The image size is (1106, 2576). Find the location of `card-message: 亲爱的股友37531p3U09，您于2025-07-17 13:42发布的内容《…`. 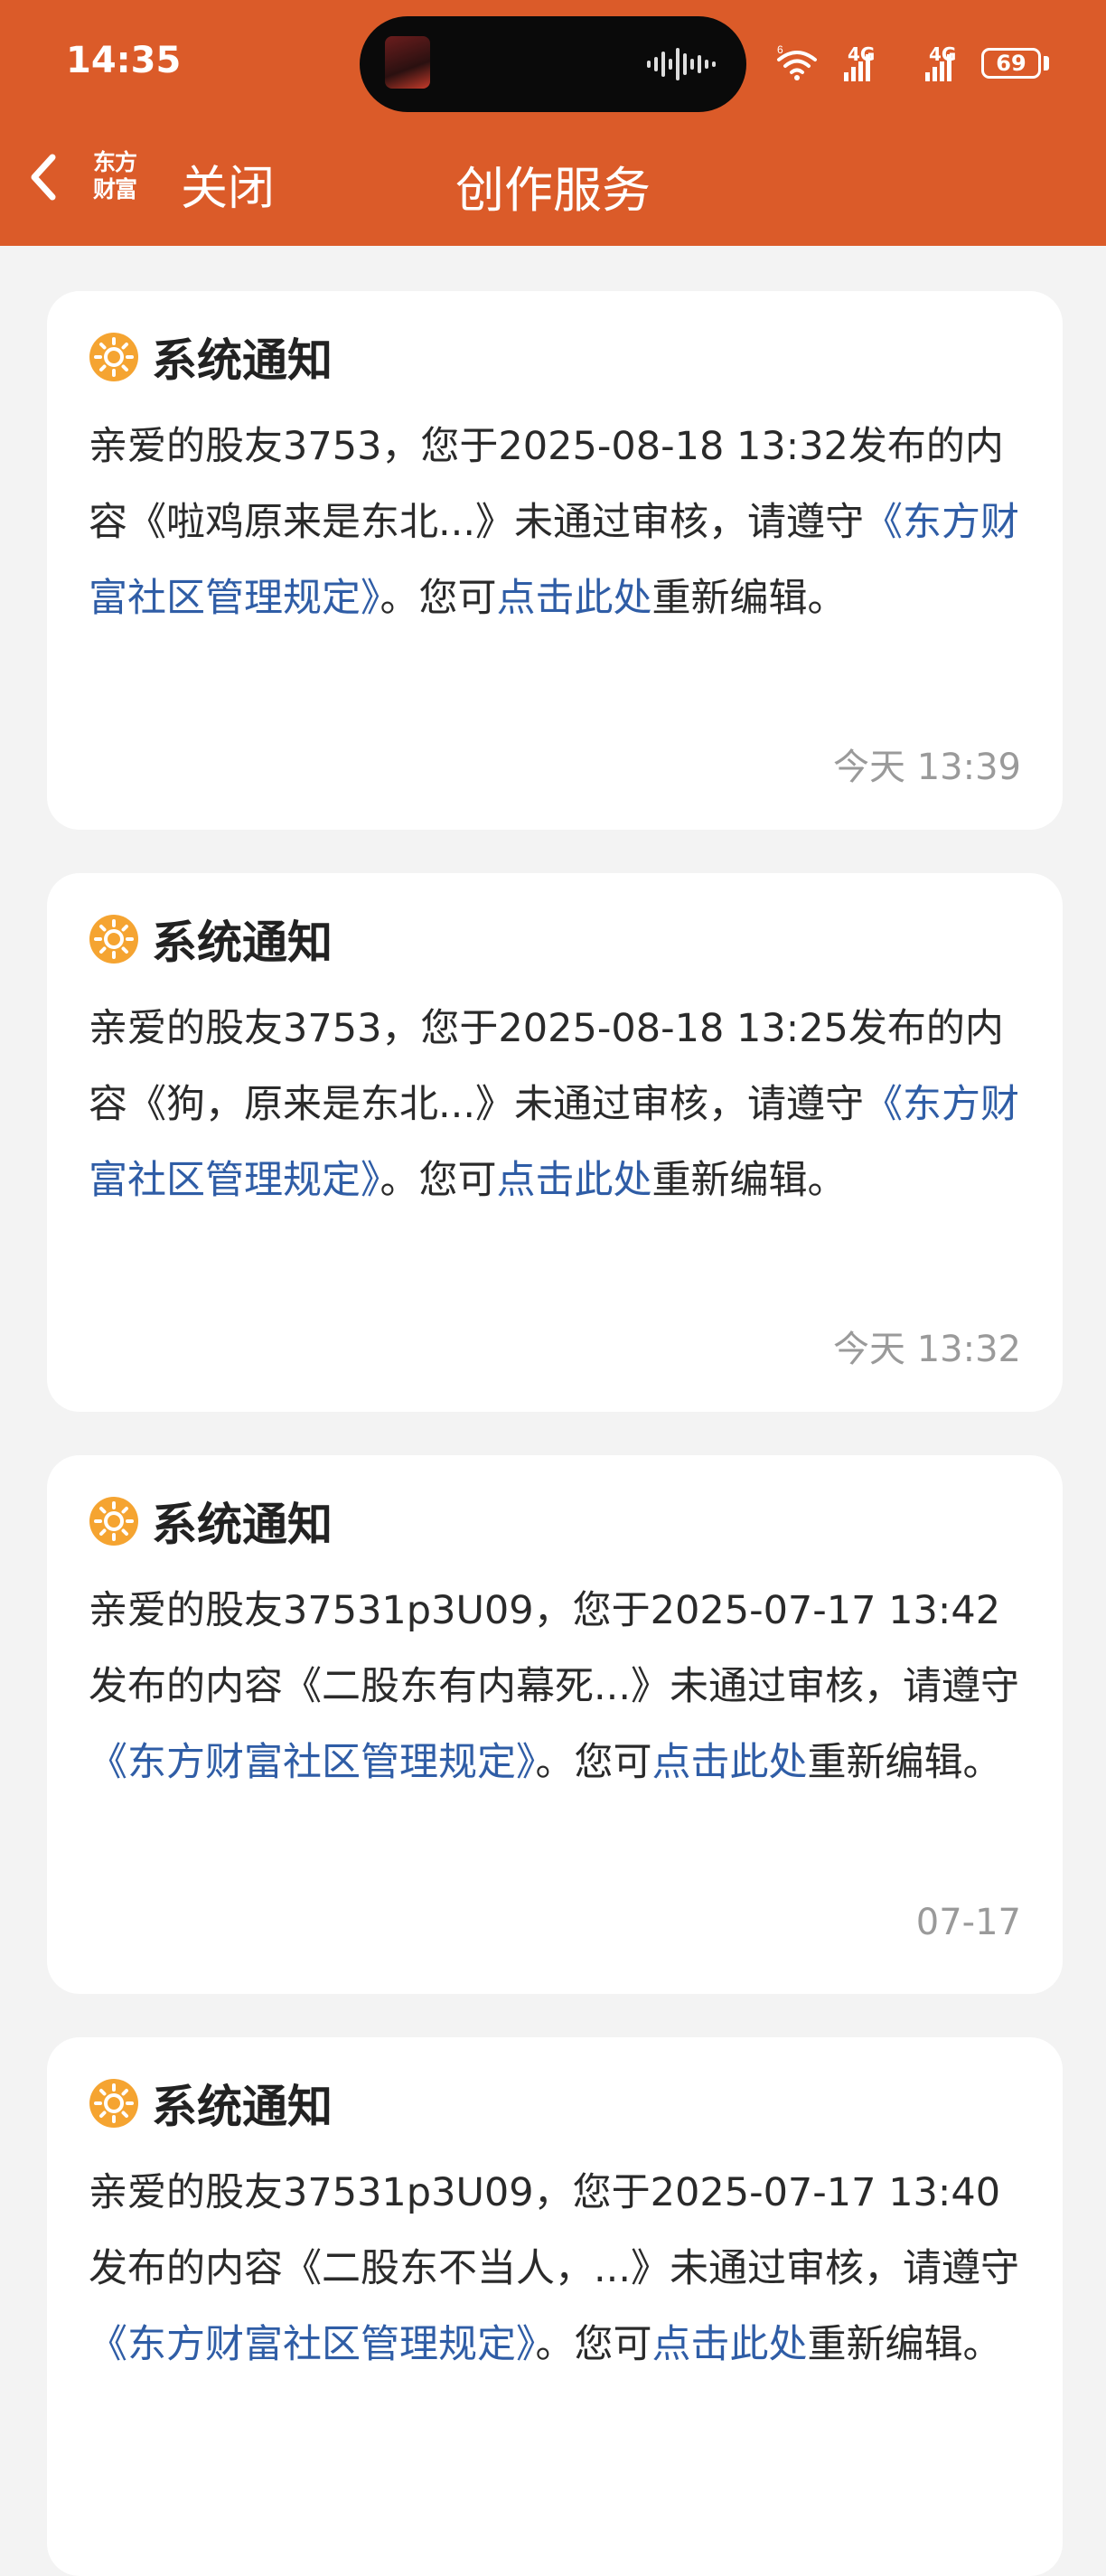

card-message: 亲爱的股友37531p3U09，您于2025-07-17 13:42发布的内容《… is located at coordinates (563, 1687).